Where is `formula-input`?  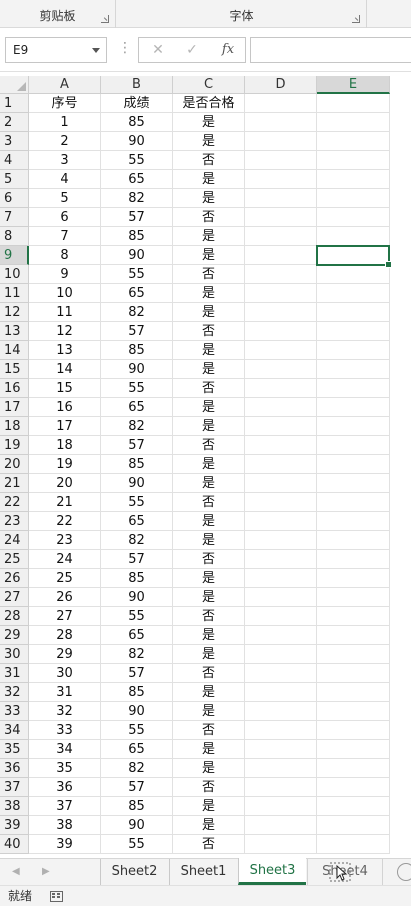
formula-input is located at coordinates (330, 50).